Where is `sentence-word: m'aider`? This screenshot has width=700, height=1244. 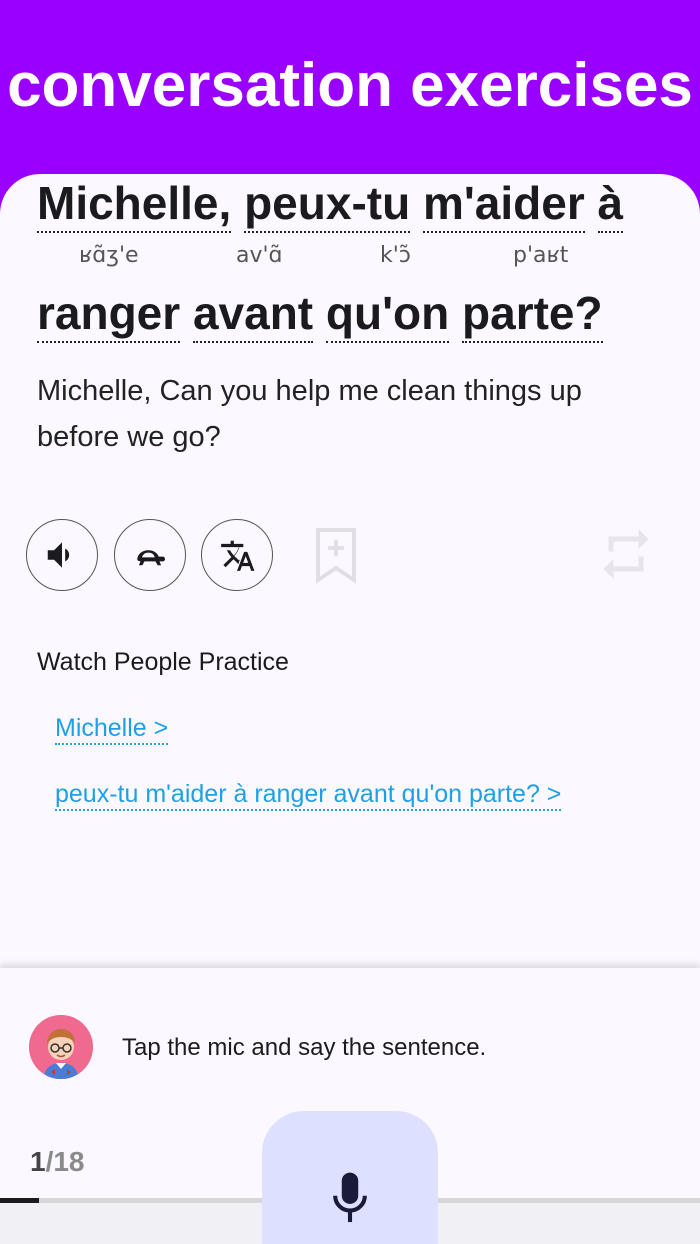 sentence-word: m'aider is located at coordinates (503, 205).